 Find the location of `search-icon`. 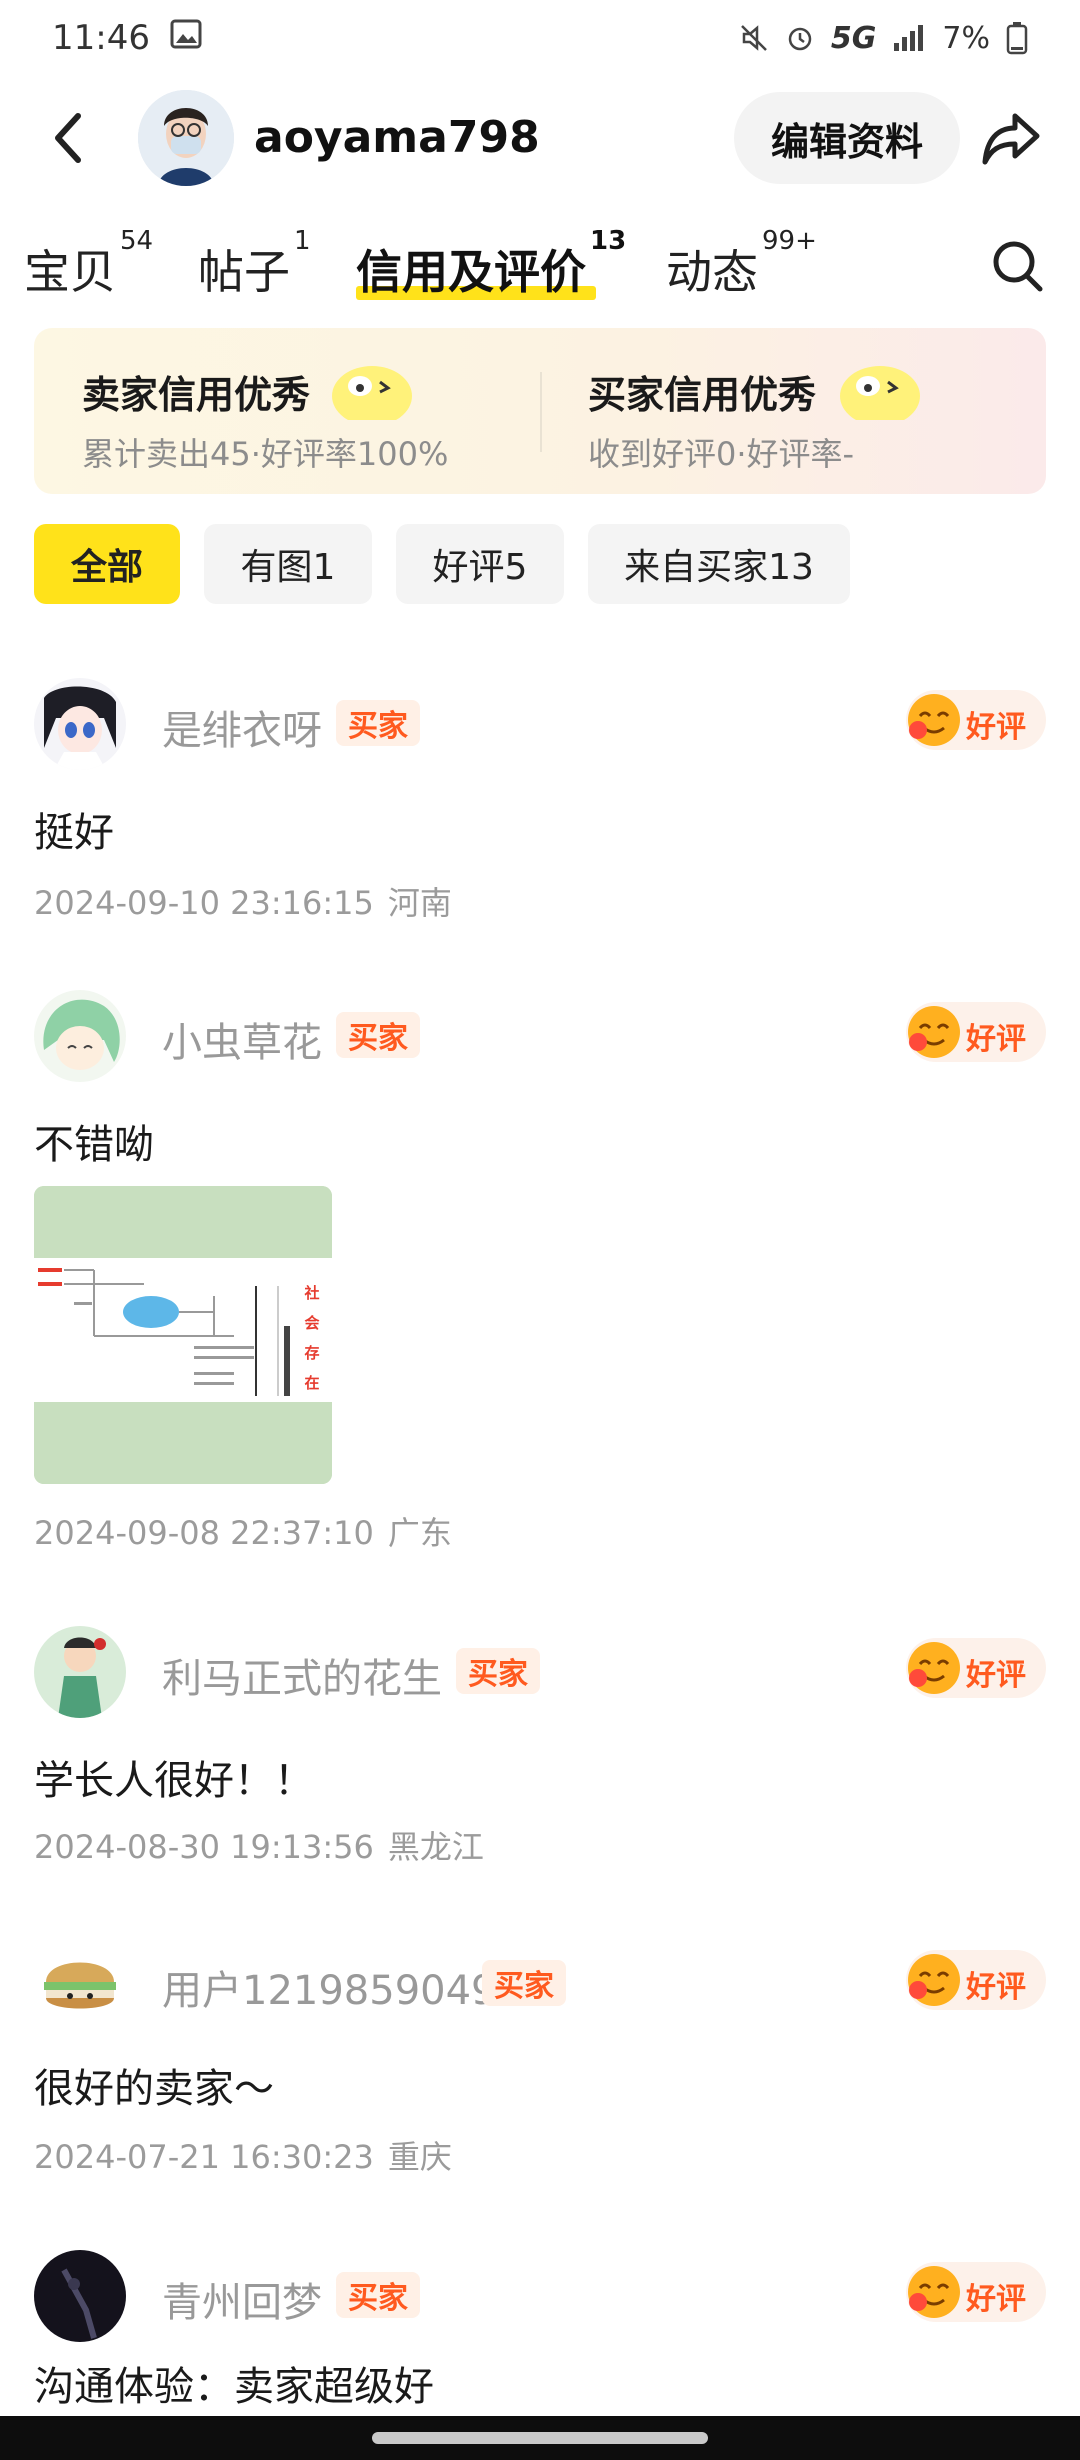

search-icon is located at coordinates (1018, 266).